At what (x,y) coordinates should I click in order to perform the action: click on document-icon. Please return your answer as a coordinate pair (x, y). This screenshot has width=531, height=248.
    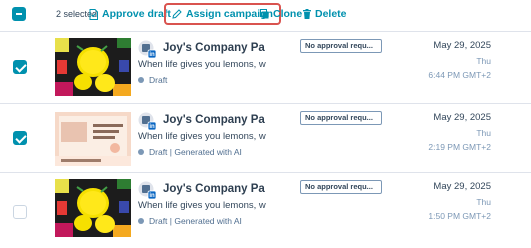
    Looking at the image, I should click on (93, 14).